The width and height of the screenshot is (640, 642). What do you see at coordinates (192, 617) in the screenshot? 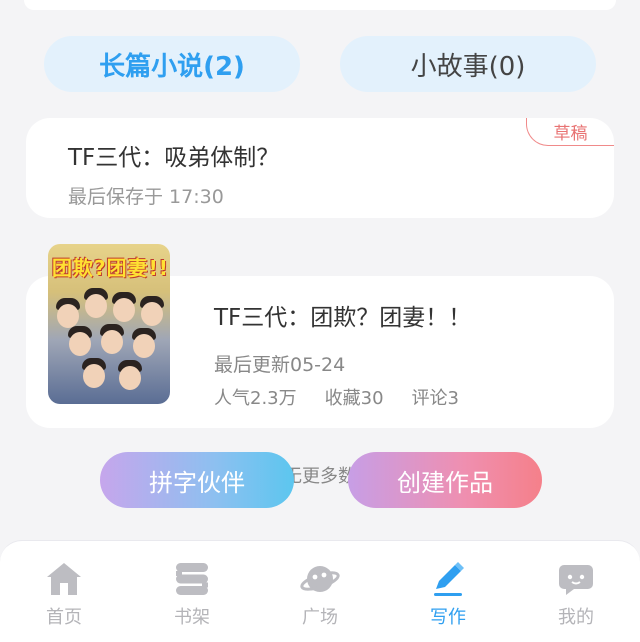
I see `nav-label-bookshelf: 书架` at bounding box center [192, 617].